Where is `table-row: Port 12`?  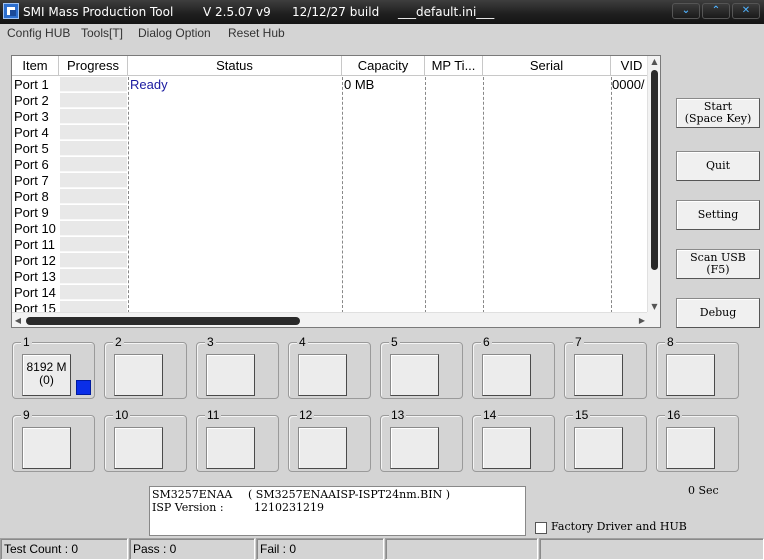 table-row: Port 12 is located at coordinates (330, 261).